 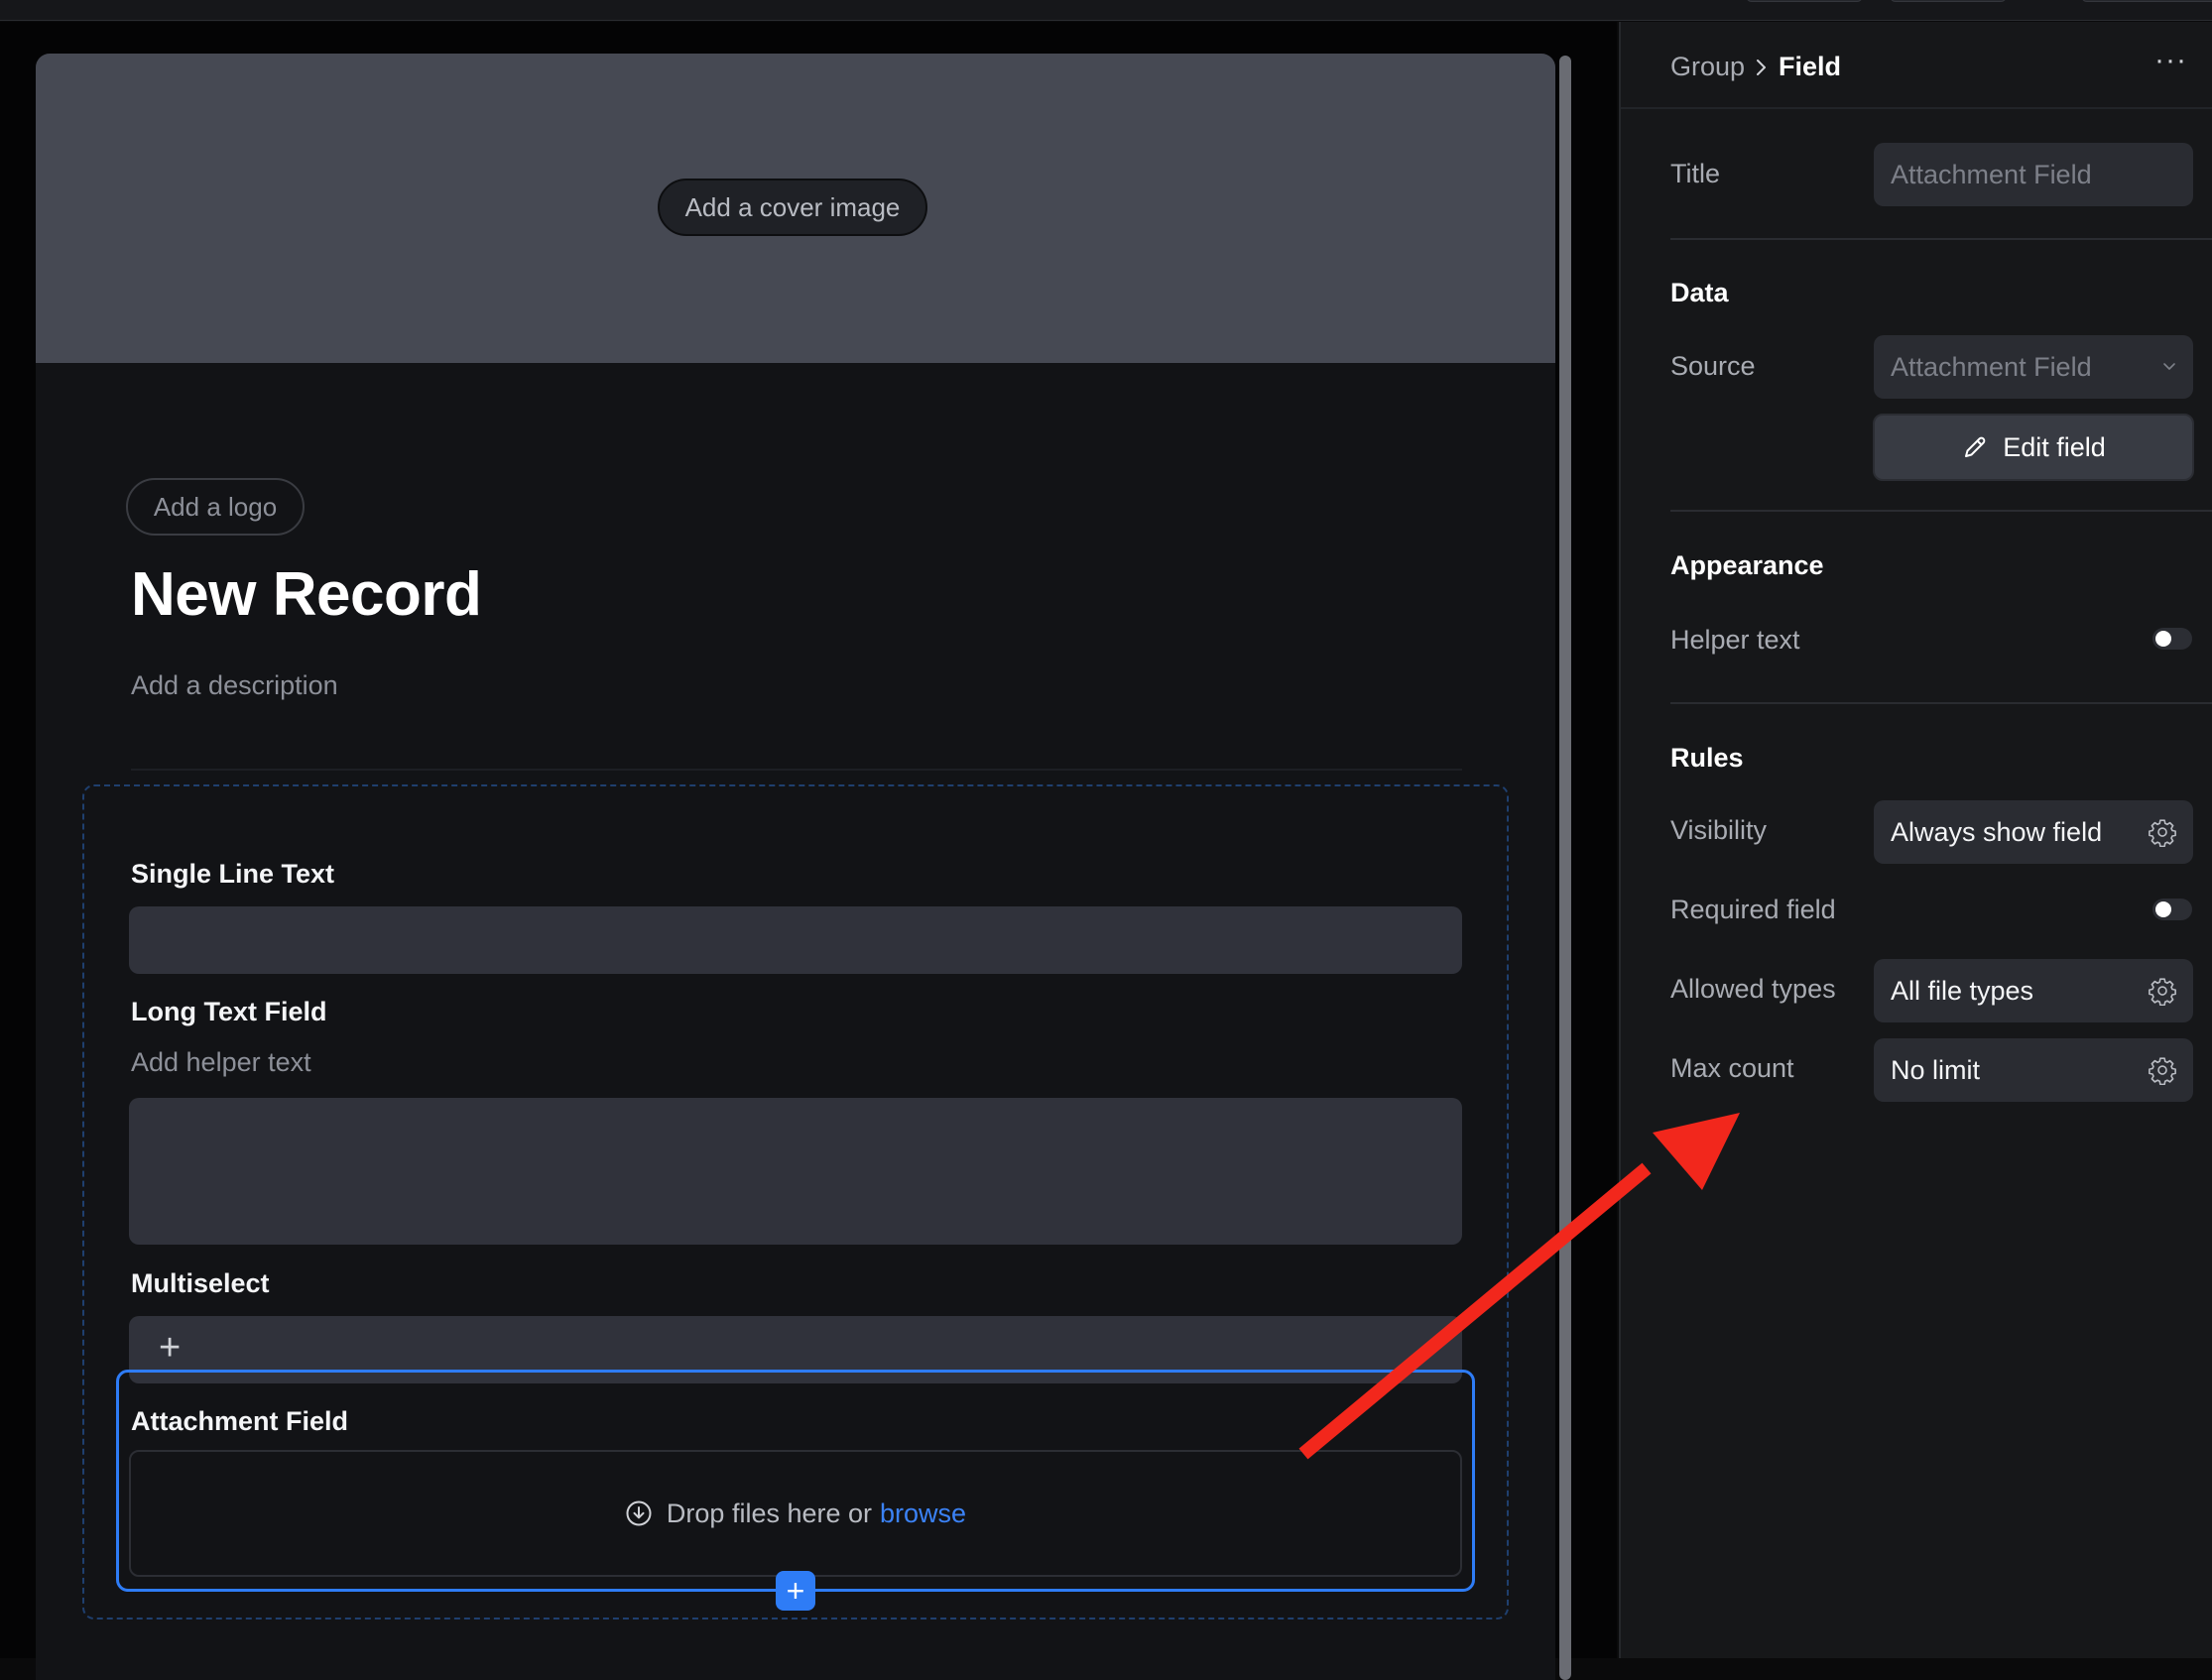 I want to click on annotation-arrow-shaft, so click(x=1475, y=1311).